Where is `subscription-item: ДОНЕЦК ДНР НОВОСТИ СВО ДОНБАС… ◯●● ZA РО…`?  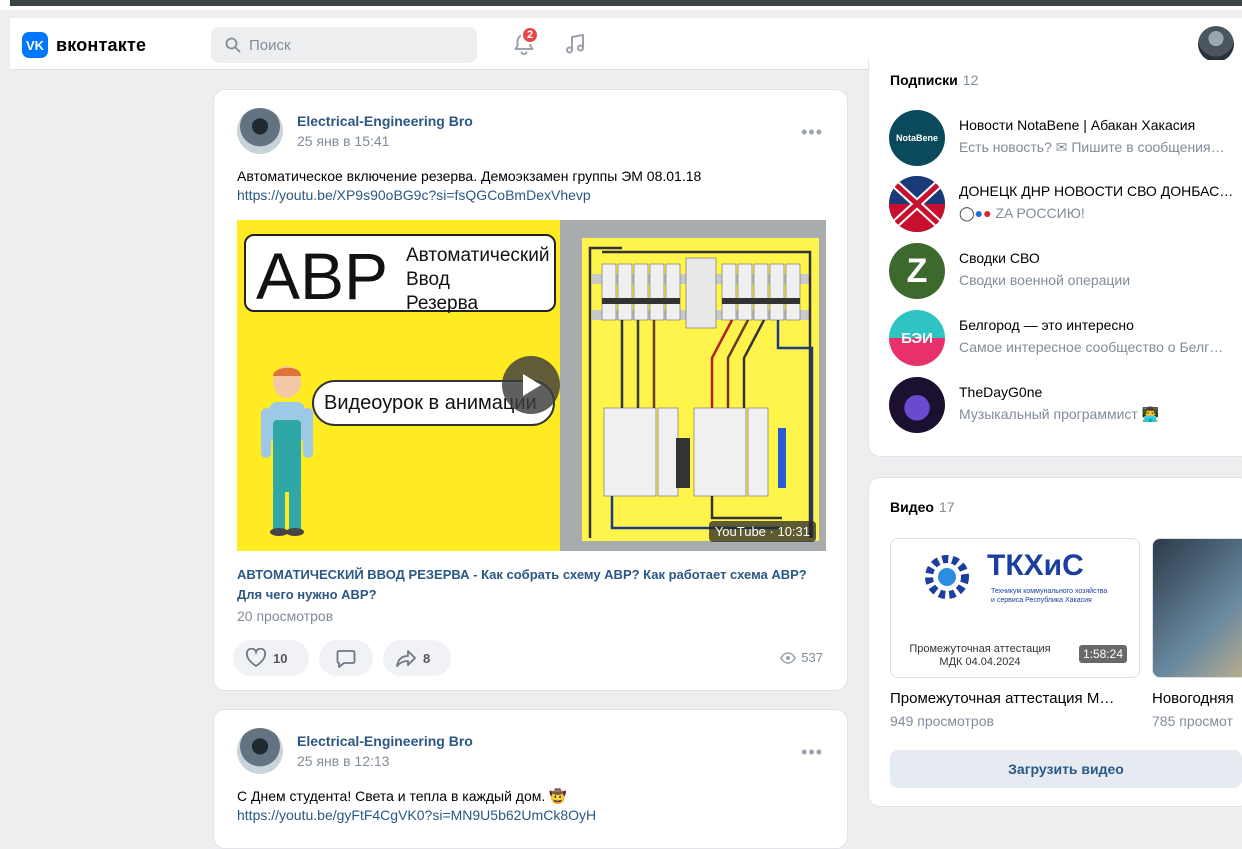
subscription-item: ДОНЕЦК ДНР НОВОСТИ СВО ДОНБАС… ◯●● ZA РО… is located at coordinates (1065, 206).